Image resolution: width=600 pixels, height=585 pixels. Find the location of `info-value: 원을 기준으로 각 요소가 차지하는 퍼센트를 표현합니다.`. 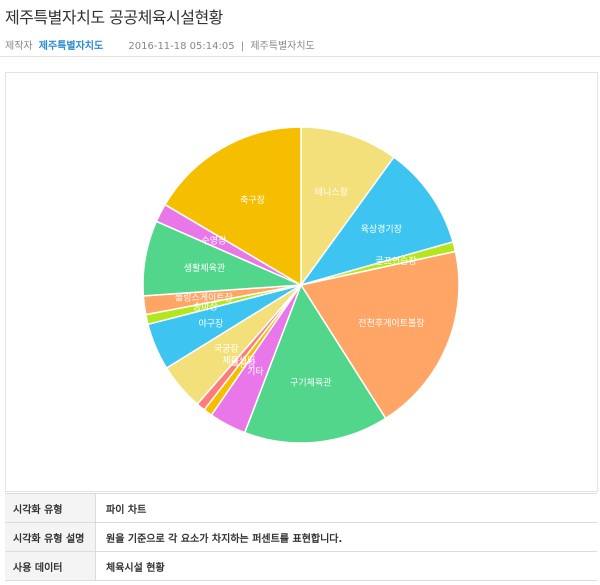

info-value: 원을 기준으로 각 요소가 차지하는 퍼센트를 표현합니다. is located at coordinates (346, 537).